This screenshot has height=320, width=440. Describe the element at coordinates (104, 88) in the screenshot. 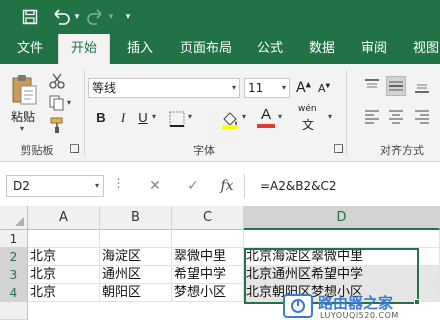

I see `font-name-value: 等线` at that location.